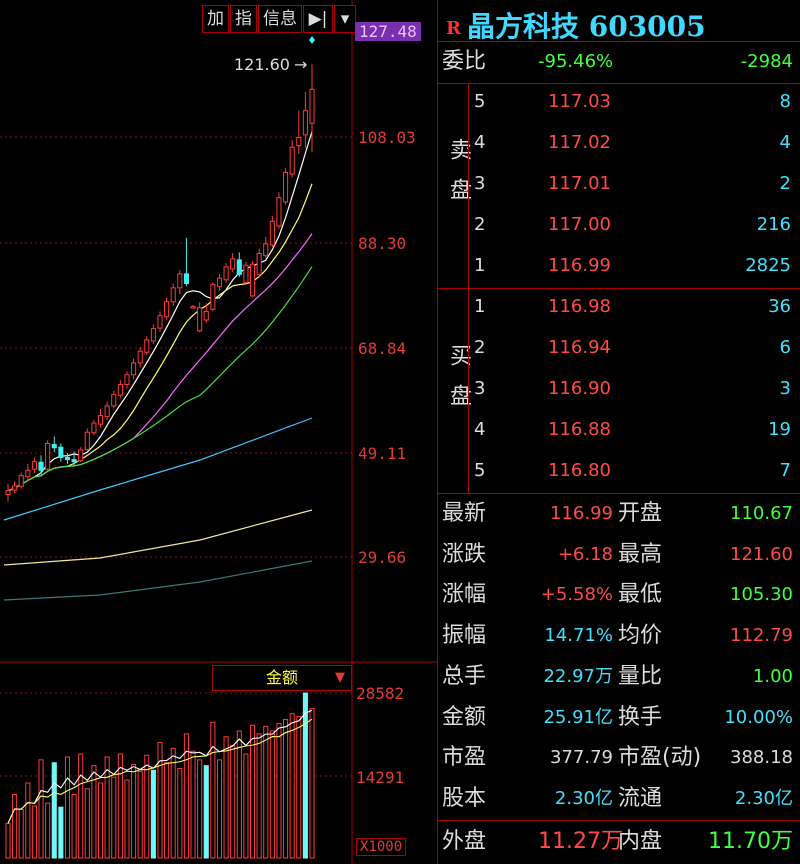  I want to click on sell-level-price: 117.02, so click(579, 142).